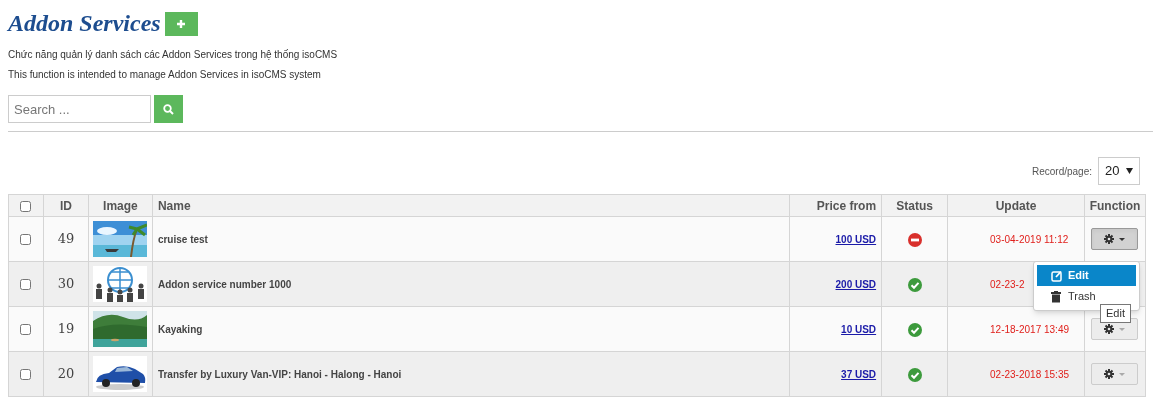 Image resolution: width=1159 pixels, height=401 pixels. I want to click on column-header: ID, so click(65, 205).